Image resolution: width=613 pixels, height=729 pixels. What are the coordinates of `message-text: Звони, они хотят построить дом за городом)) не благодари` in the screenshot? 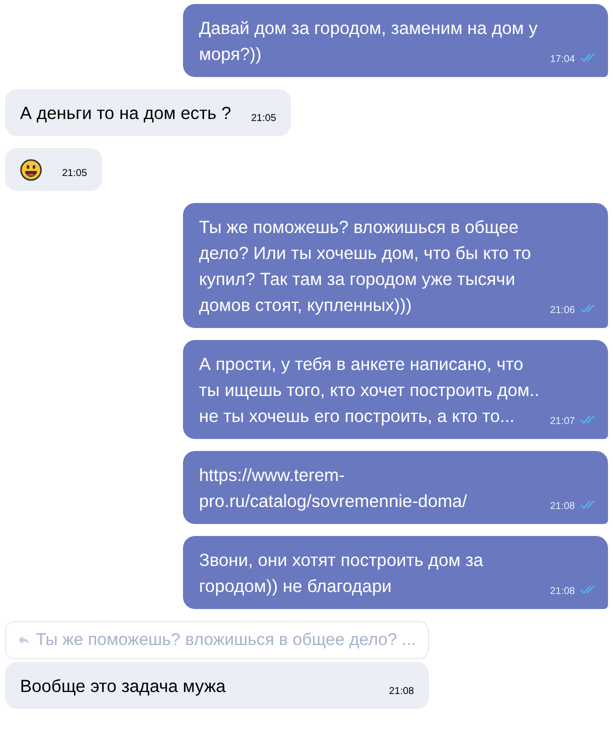 It's located at (341, 573).